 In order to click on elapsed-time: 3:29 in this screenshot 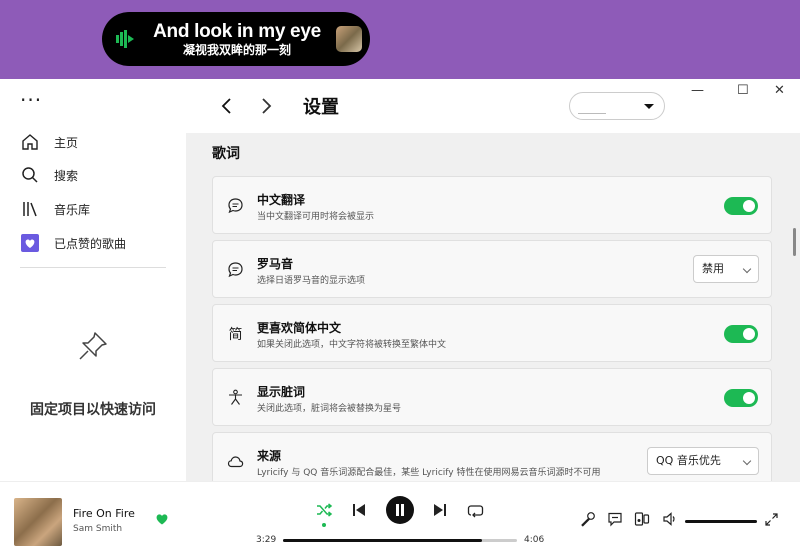, I will do `click(266, 540)`.